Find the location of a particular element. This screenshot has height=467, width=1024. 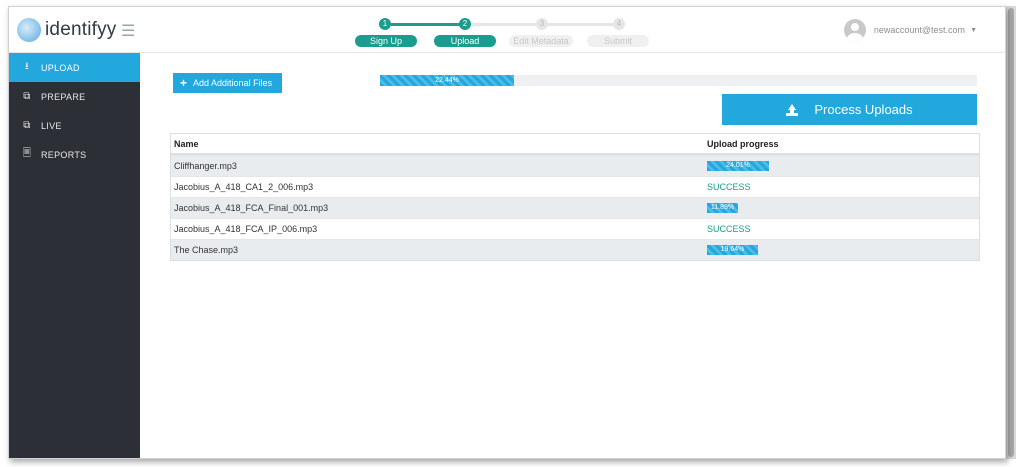

column-header-name: Name is located at coordinates (186, 143).